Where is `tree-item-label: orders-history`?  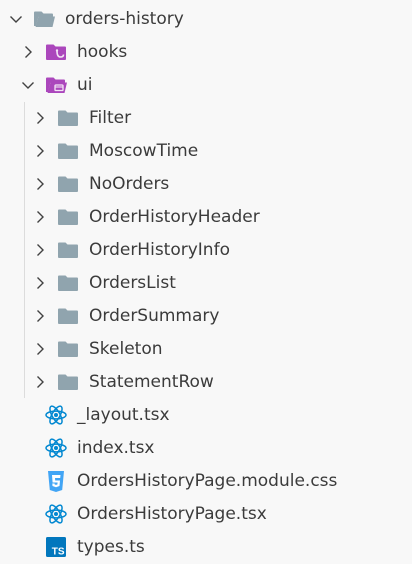 tree-item-label: orders-history is located at coordinates (124, 19).